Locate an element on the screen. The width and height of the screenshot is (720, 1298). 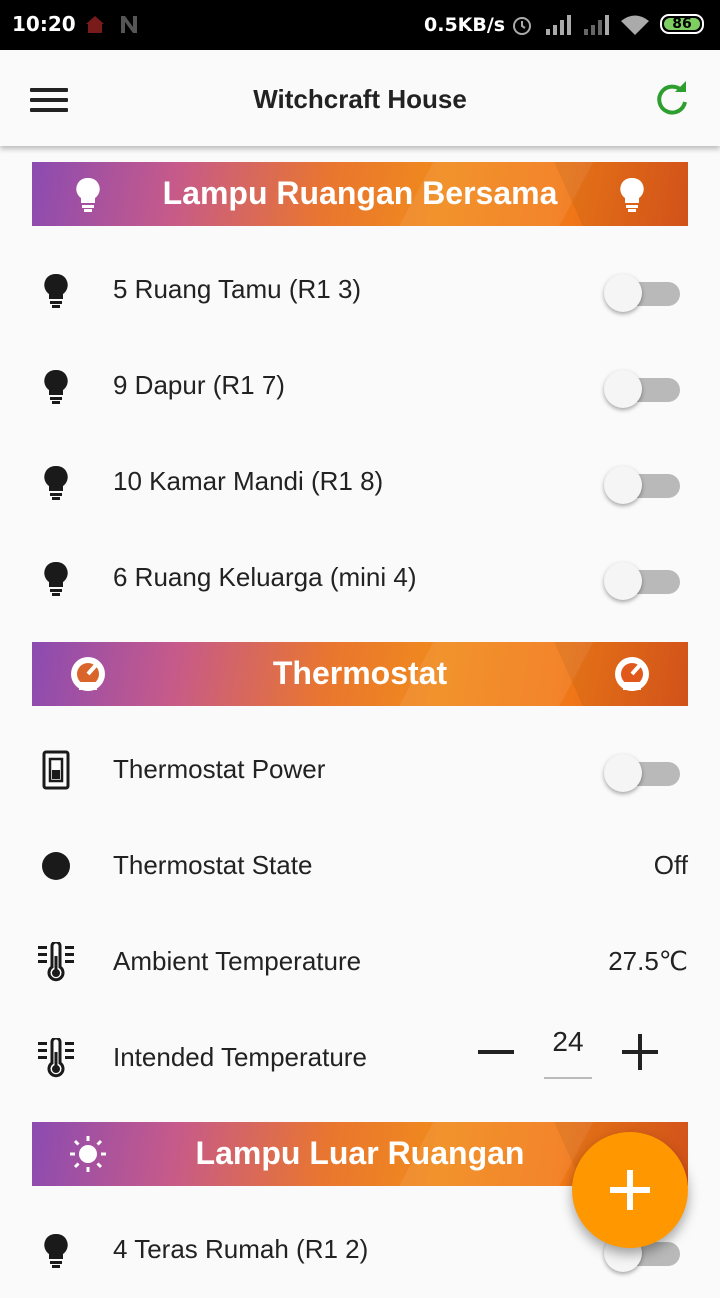
list-item: Intended Temperature 24 is located at coordinates (360, 1058).